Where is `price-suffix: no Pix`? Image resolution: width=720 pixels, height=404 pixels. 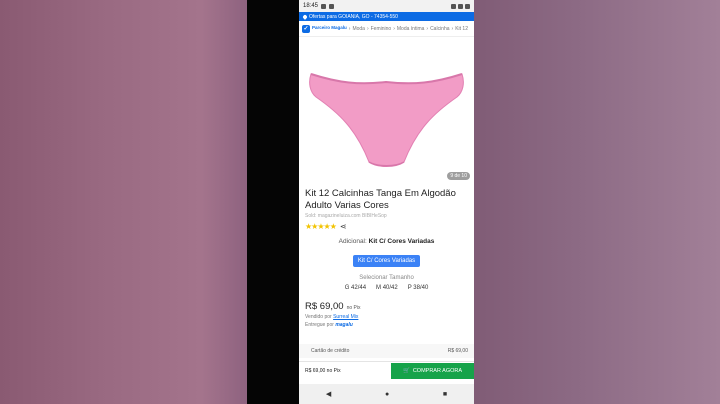
price-suffix: no Pix is located at coordinates (353, 308).